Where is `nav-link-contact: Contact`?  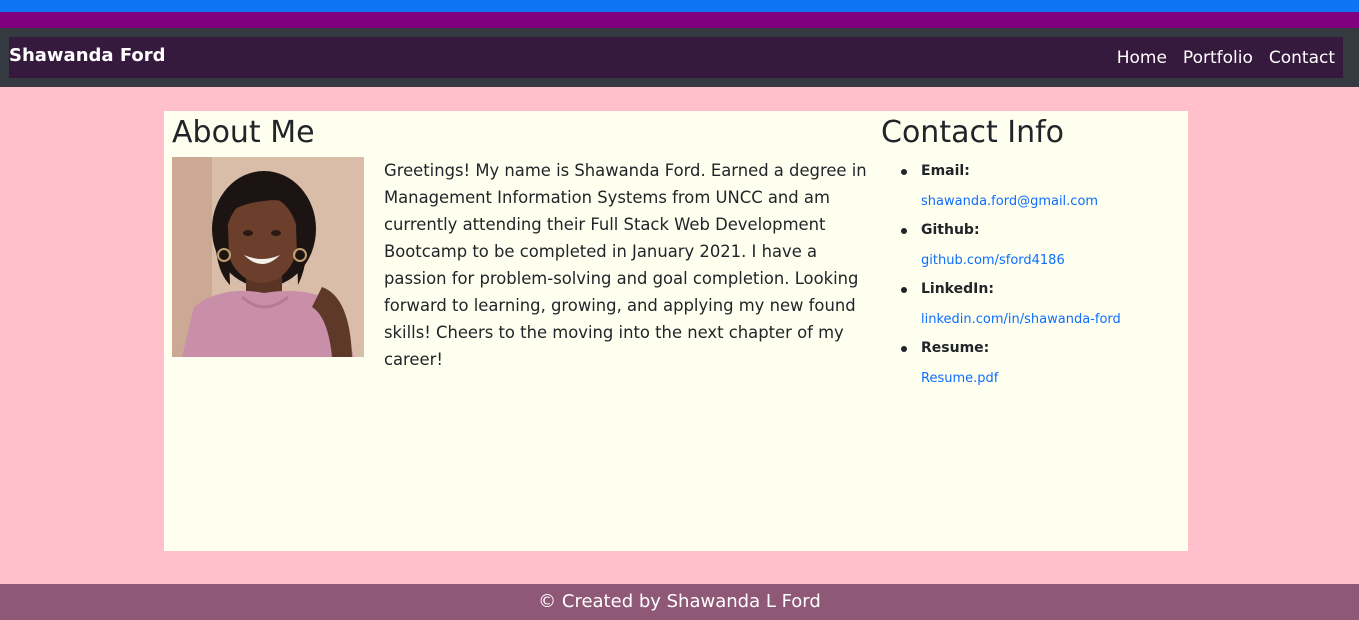
nav-link-contact: Contact is located at coordinates (1302, 58).